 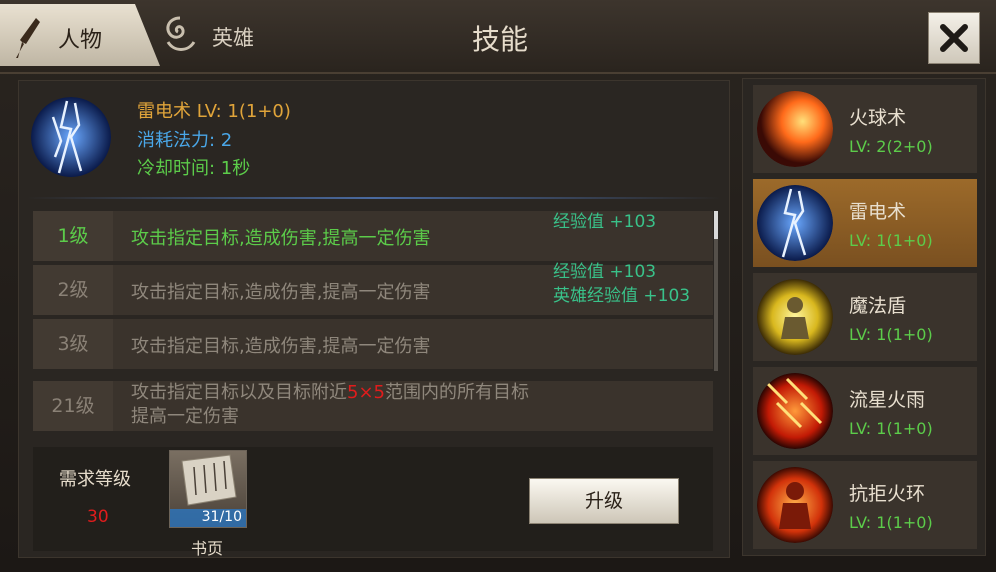 What do you see at coordinates (214, 111) in the screenshot?
I see `skill-name-level: 雷电术 LV: 1(1+0)` at bounding box center [214, 111].